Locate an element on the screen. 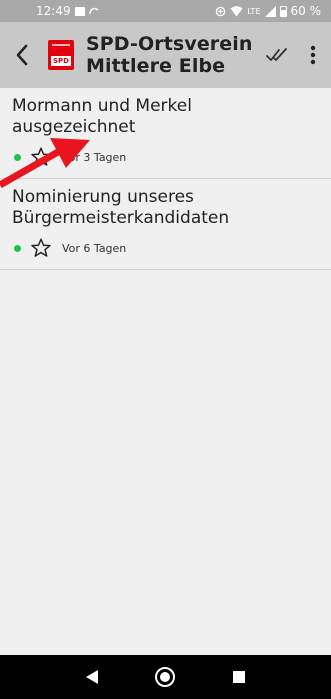 This screenshot has width=331, height=699. logo-text: SPD is located at coordinates (61, 61).